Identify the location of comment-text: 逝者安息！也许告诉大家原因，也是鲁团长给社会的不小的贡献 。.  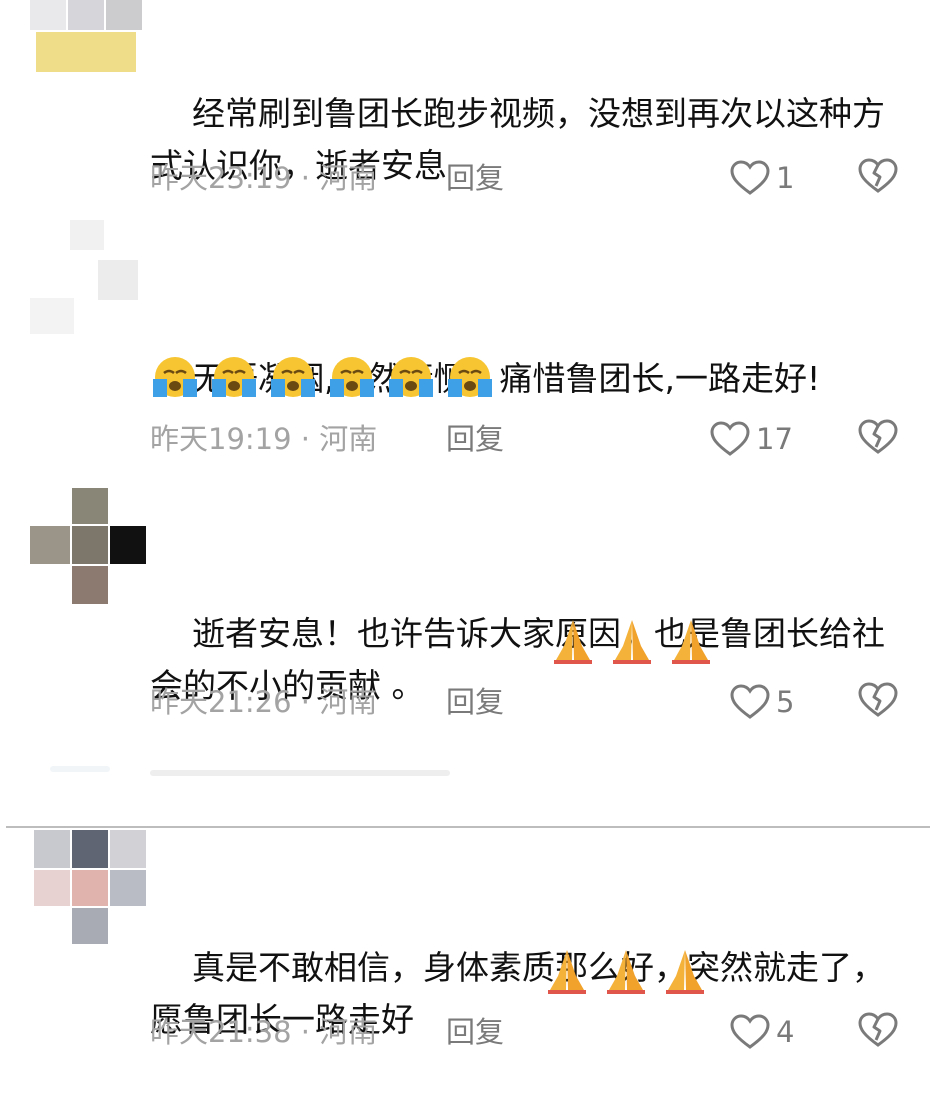
(517, 659).